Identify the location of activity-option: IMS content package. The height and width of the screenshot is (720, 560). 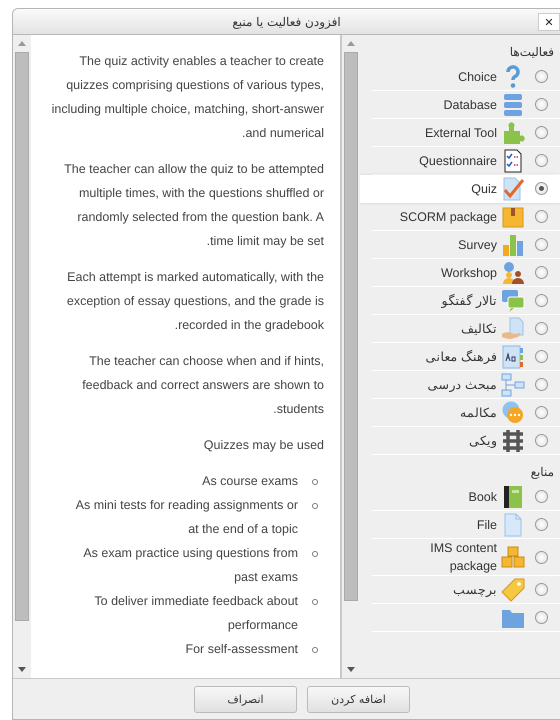
(466, 557).